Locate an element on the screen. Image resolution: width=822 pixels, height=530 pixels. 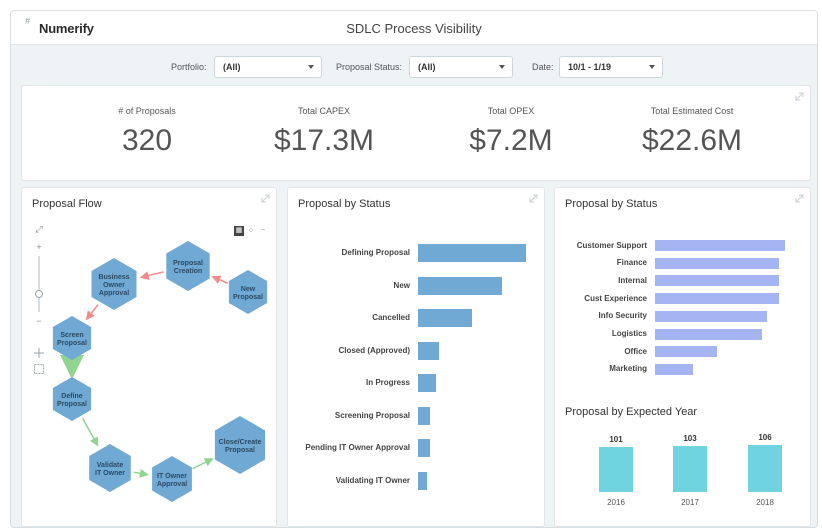
kpi-label: Total OPEX is located at coordinates (511, 111).